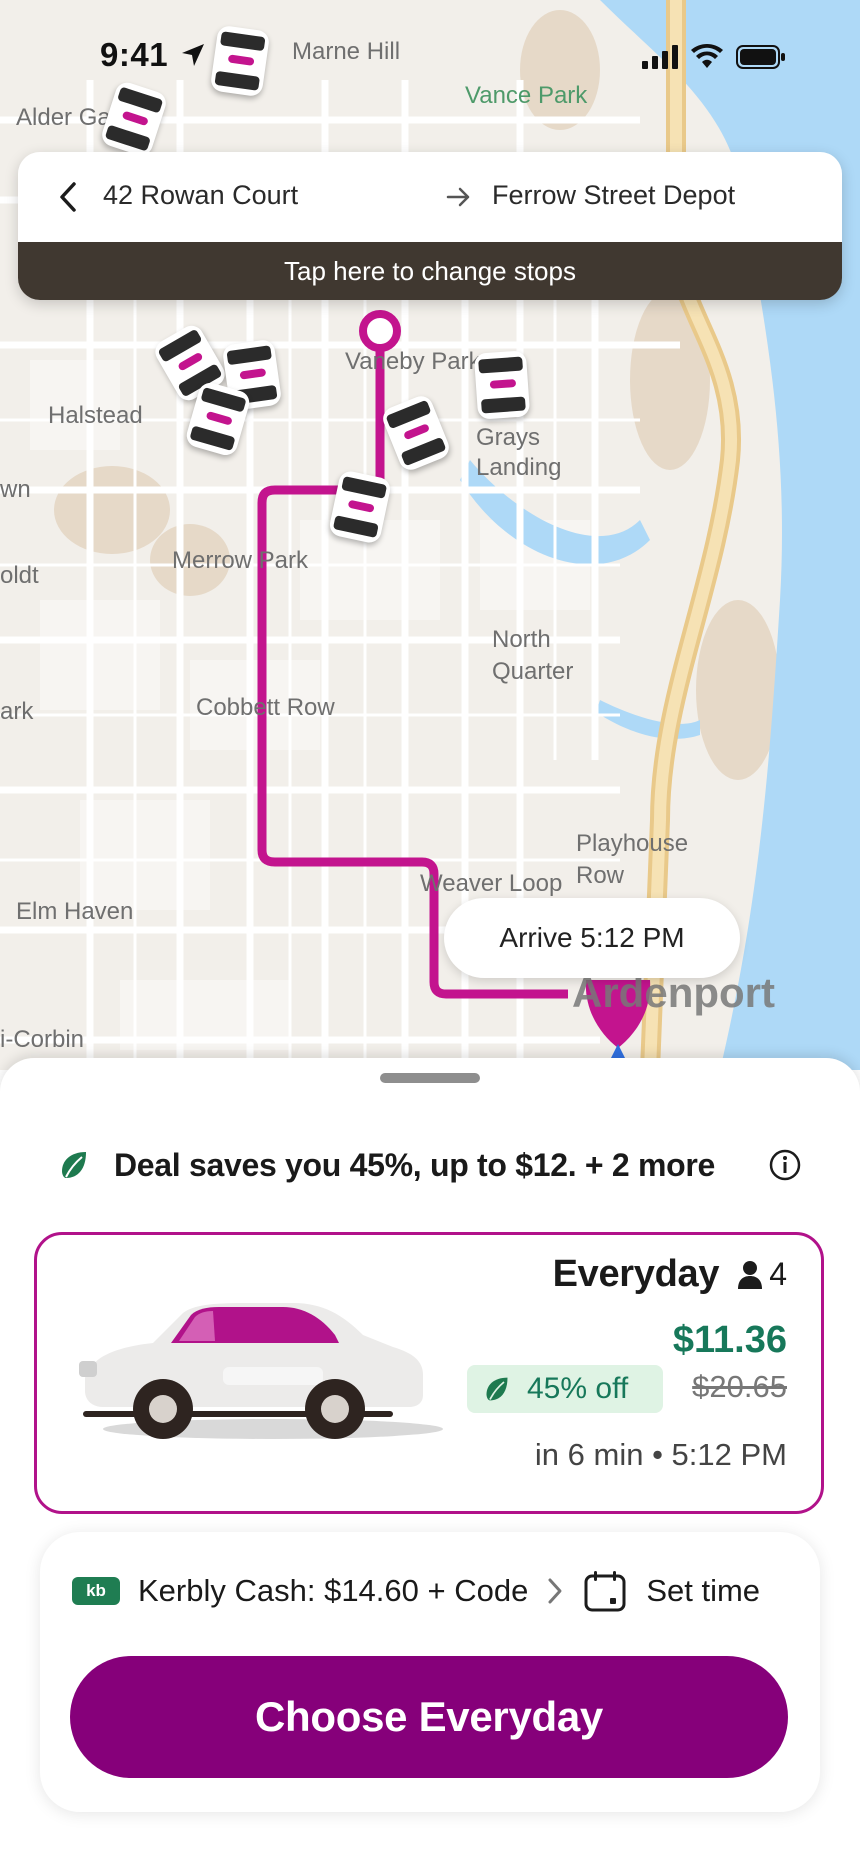  I want to click on wifi-icon, so click(707, 56).